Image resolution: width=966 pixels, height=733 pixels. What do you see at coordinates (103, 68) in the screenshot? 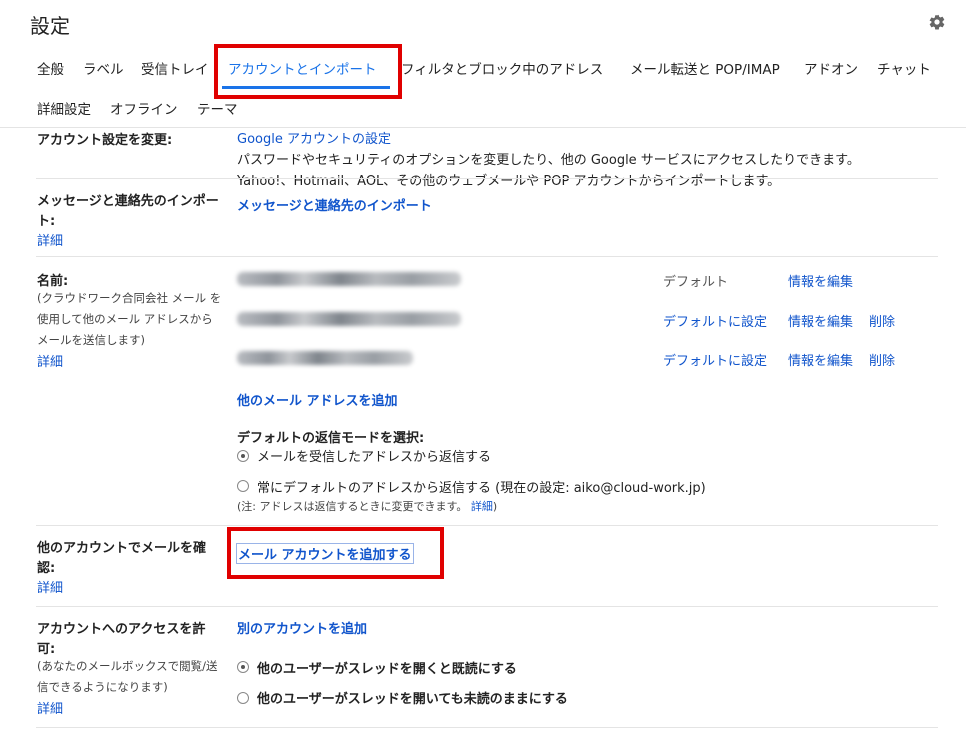
I see `tab-labels: ラベル` at bounding box center [103, 68].